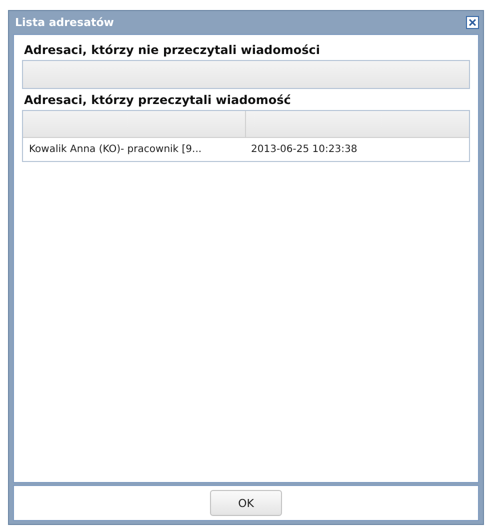 The height and width of the screenshot is (531, 485). What do you see at coordinates (64, 22) in the screenshot?
I see `window-title: Lista adresatów` at bounding box center [64, 22].